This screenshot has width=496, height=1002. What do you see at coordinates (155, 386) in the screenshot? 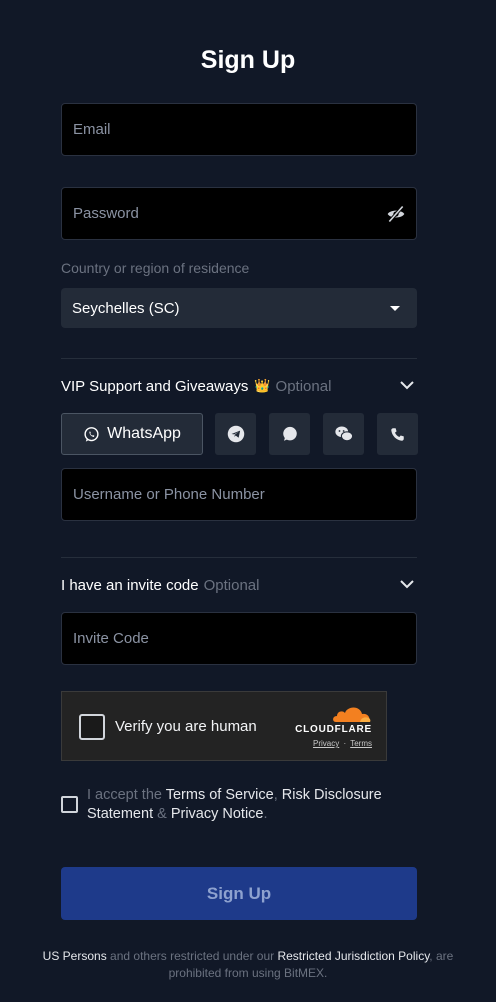
I see `vip-title: VIP Support and Giveaways` at bounding box center [155, 386].